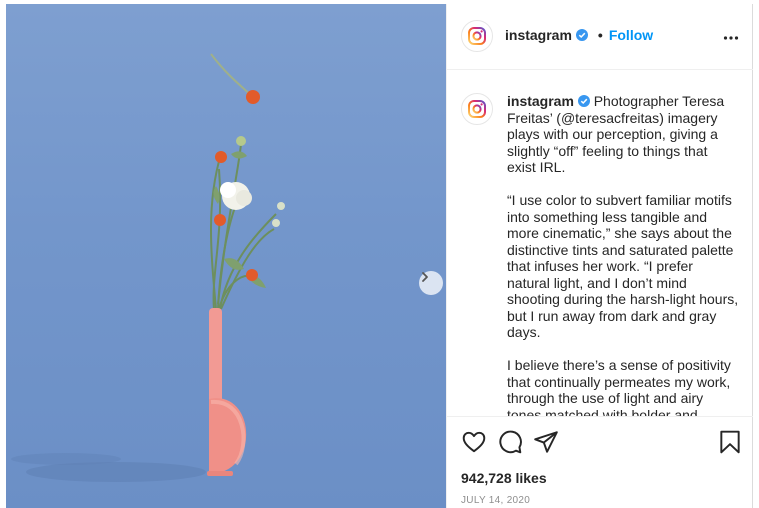 Image resolution: width=759 pixels, height=508 pixels. What do you see at coordinates (253, 97) in the screenshot?
I see `floating-flower` at bounding box center [253, 97].